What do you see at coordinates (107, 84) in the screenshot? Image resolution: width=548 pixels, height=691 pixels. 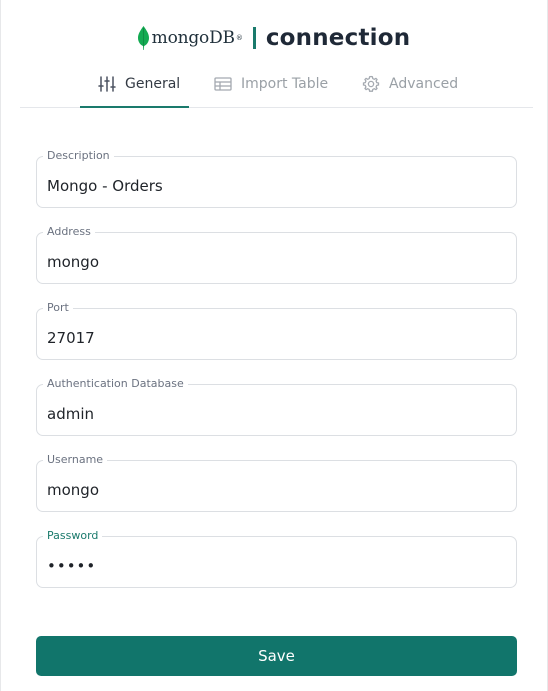 I see `sliders-icon` at bounding box center [107, 84].